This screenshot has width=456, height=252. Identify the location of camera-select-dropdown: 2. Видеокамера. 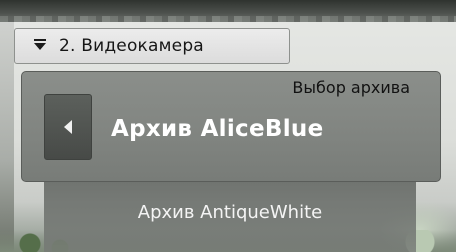
(152, 46).